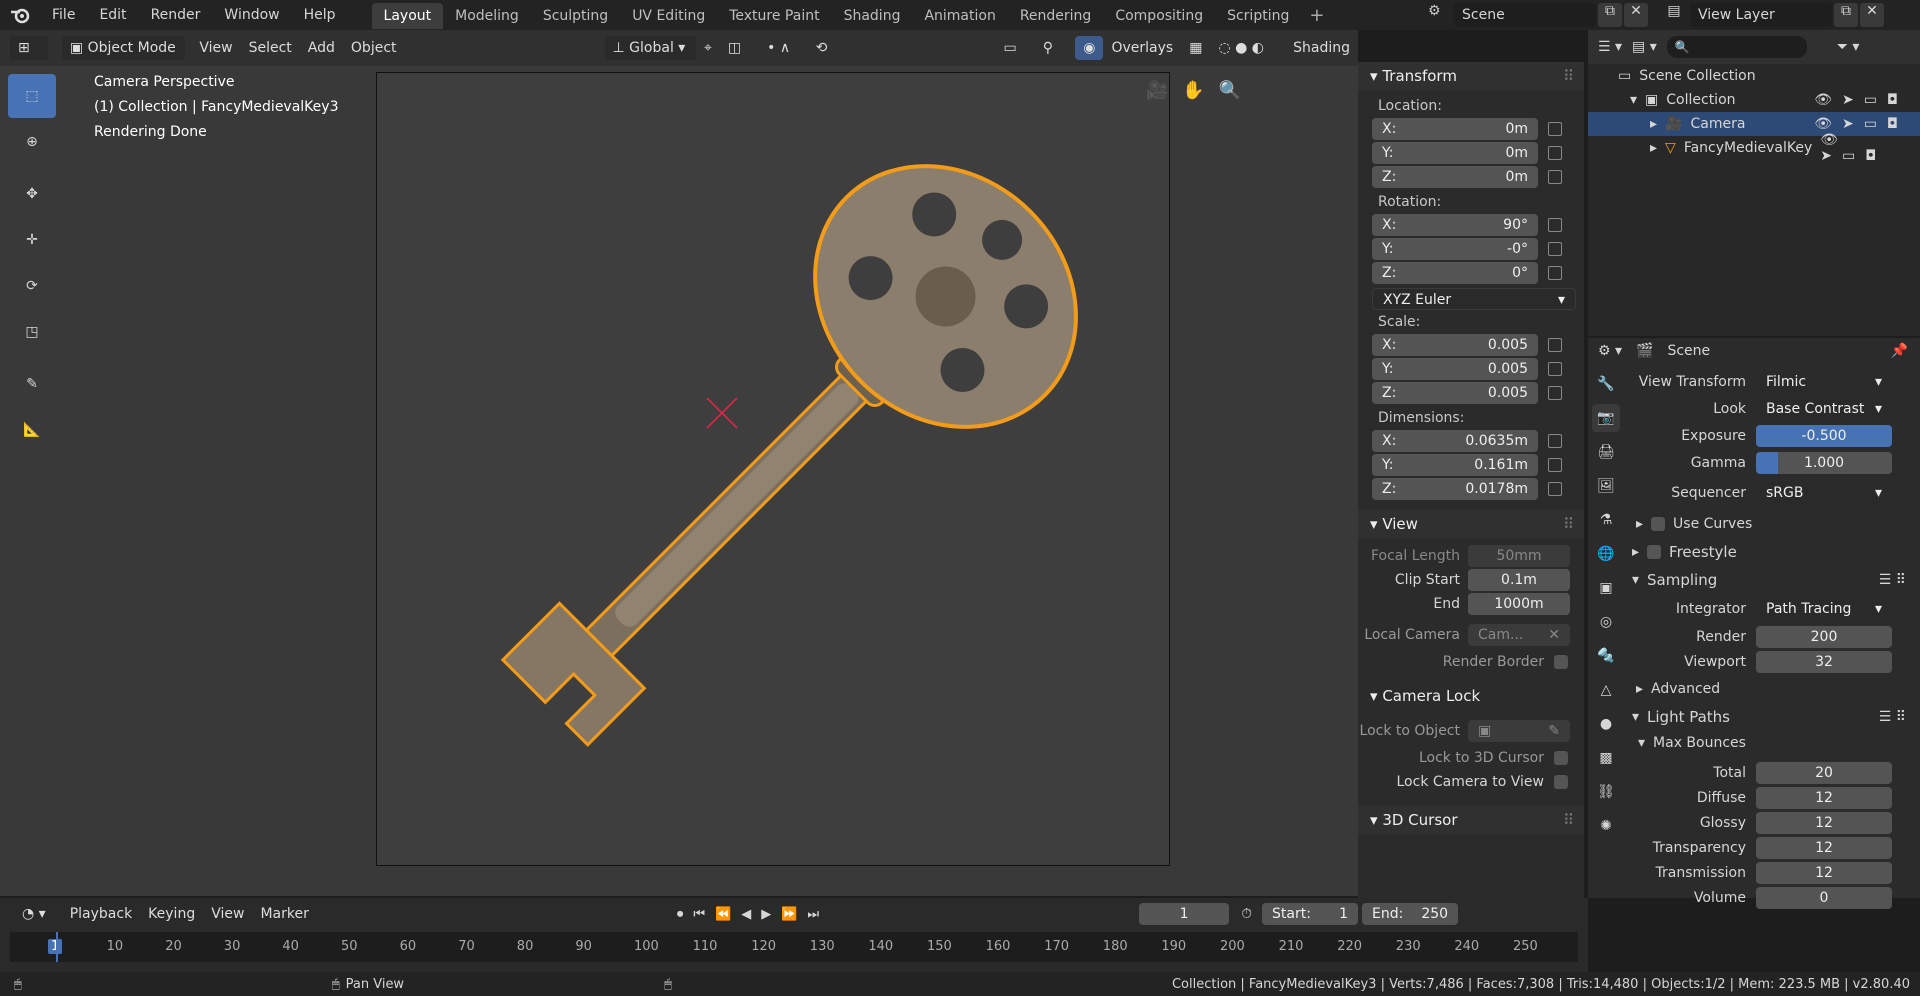 Image resolution: width=1920 pixels, height=996 pixels. What do you see at coordinates (1864, 148) in the screenshot?
I see `key-visibility-icons: 👁➤▭◘` at bounding box center [1864, 148].